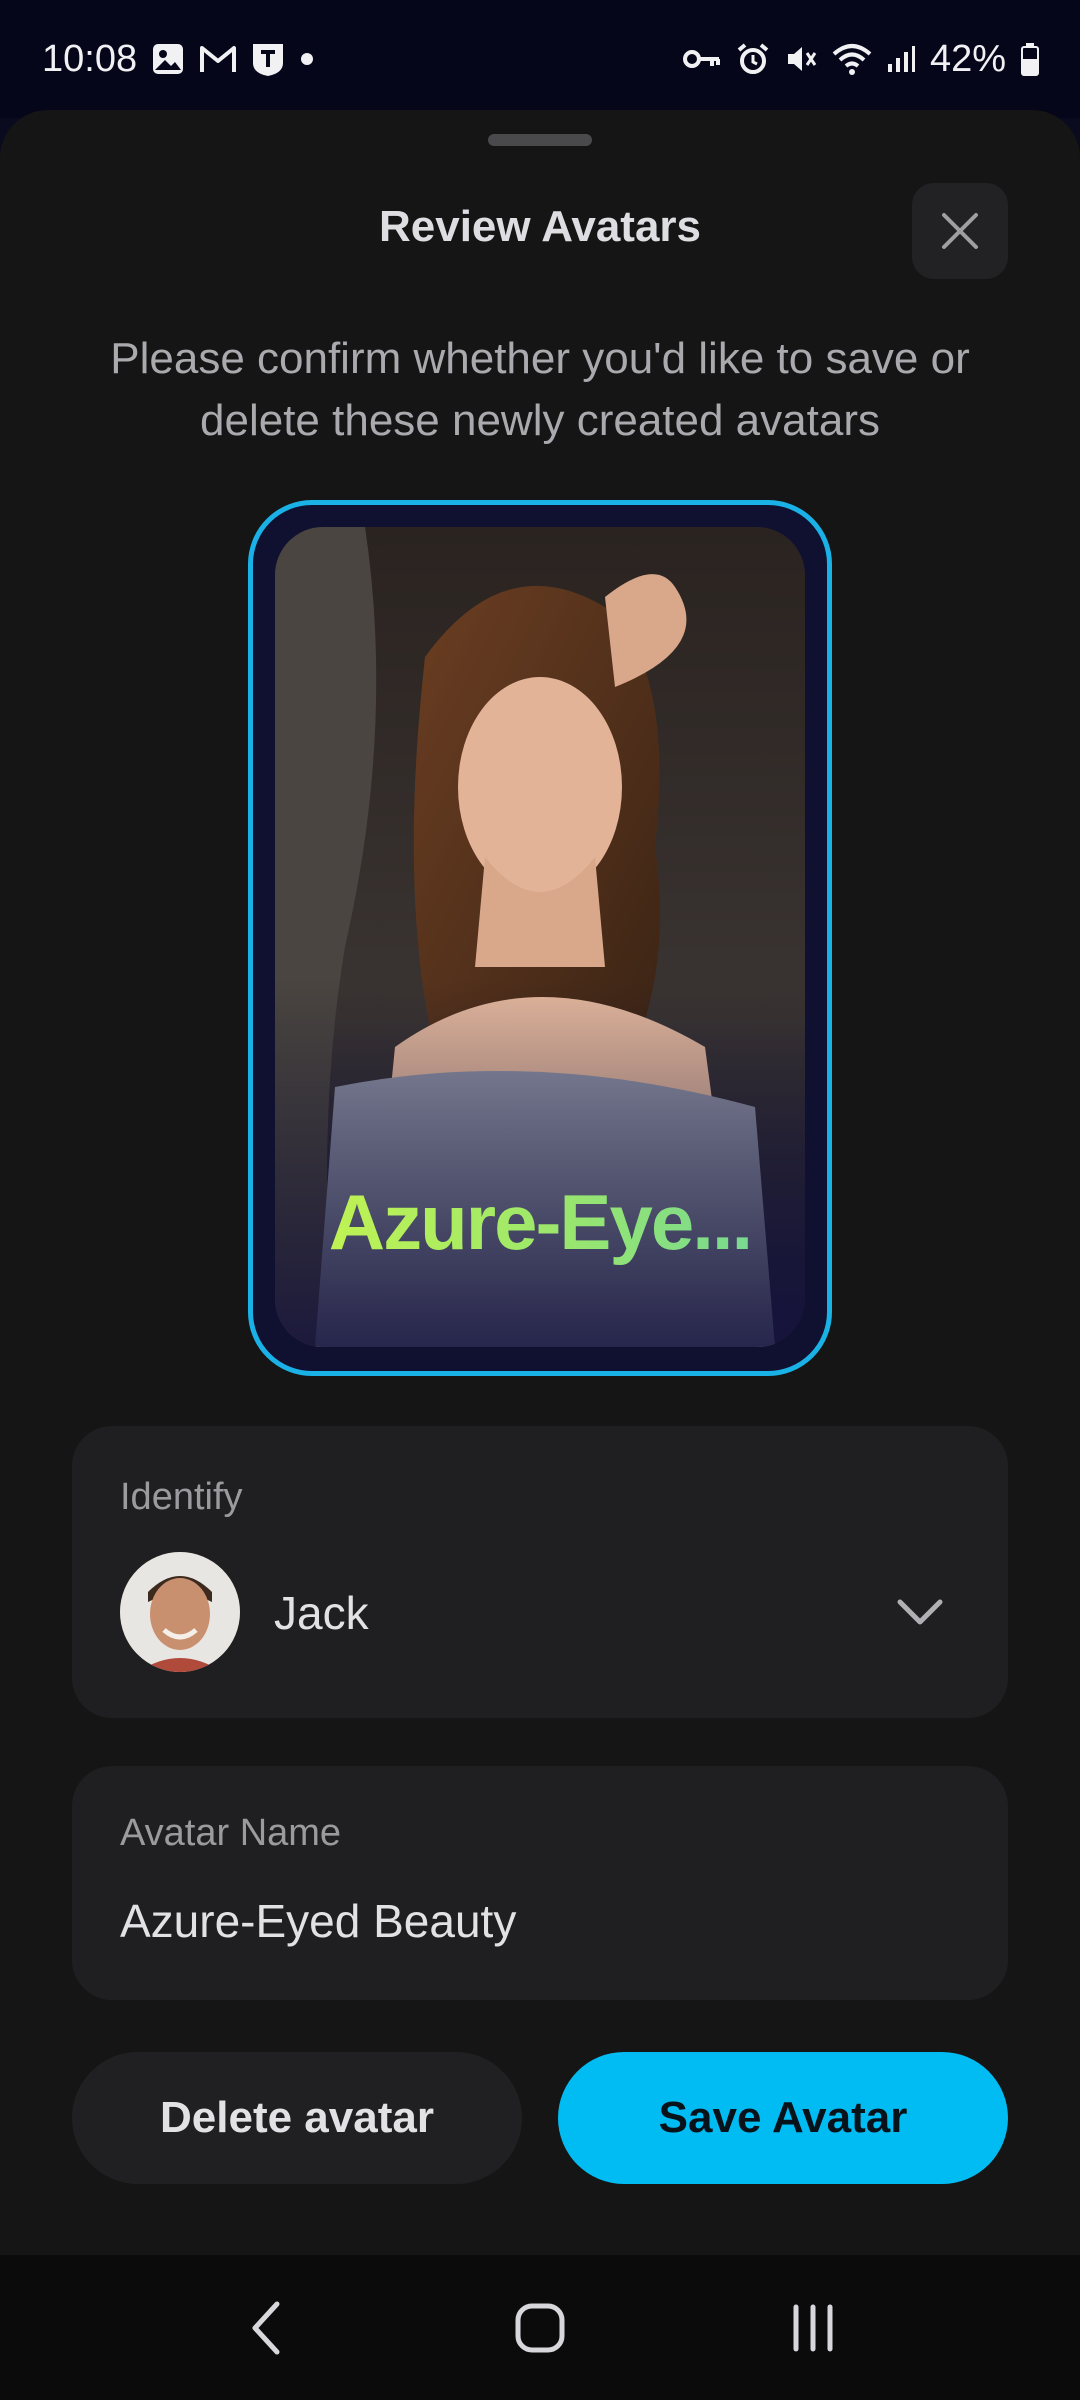  I want to click on gmail-icon, so click(218, 59).